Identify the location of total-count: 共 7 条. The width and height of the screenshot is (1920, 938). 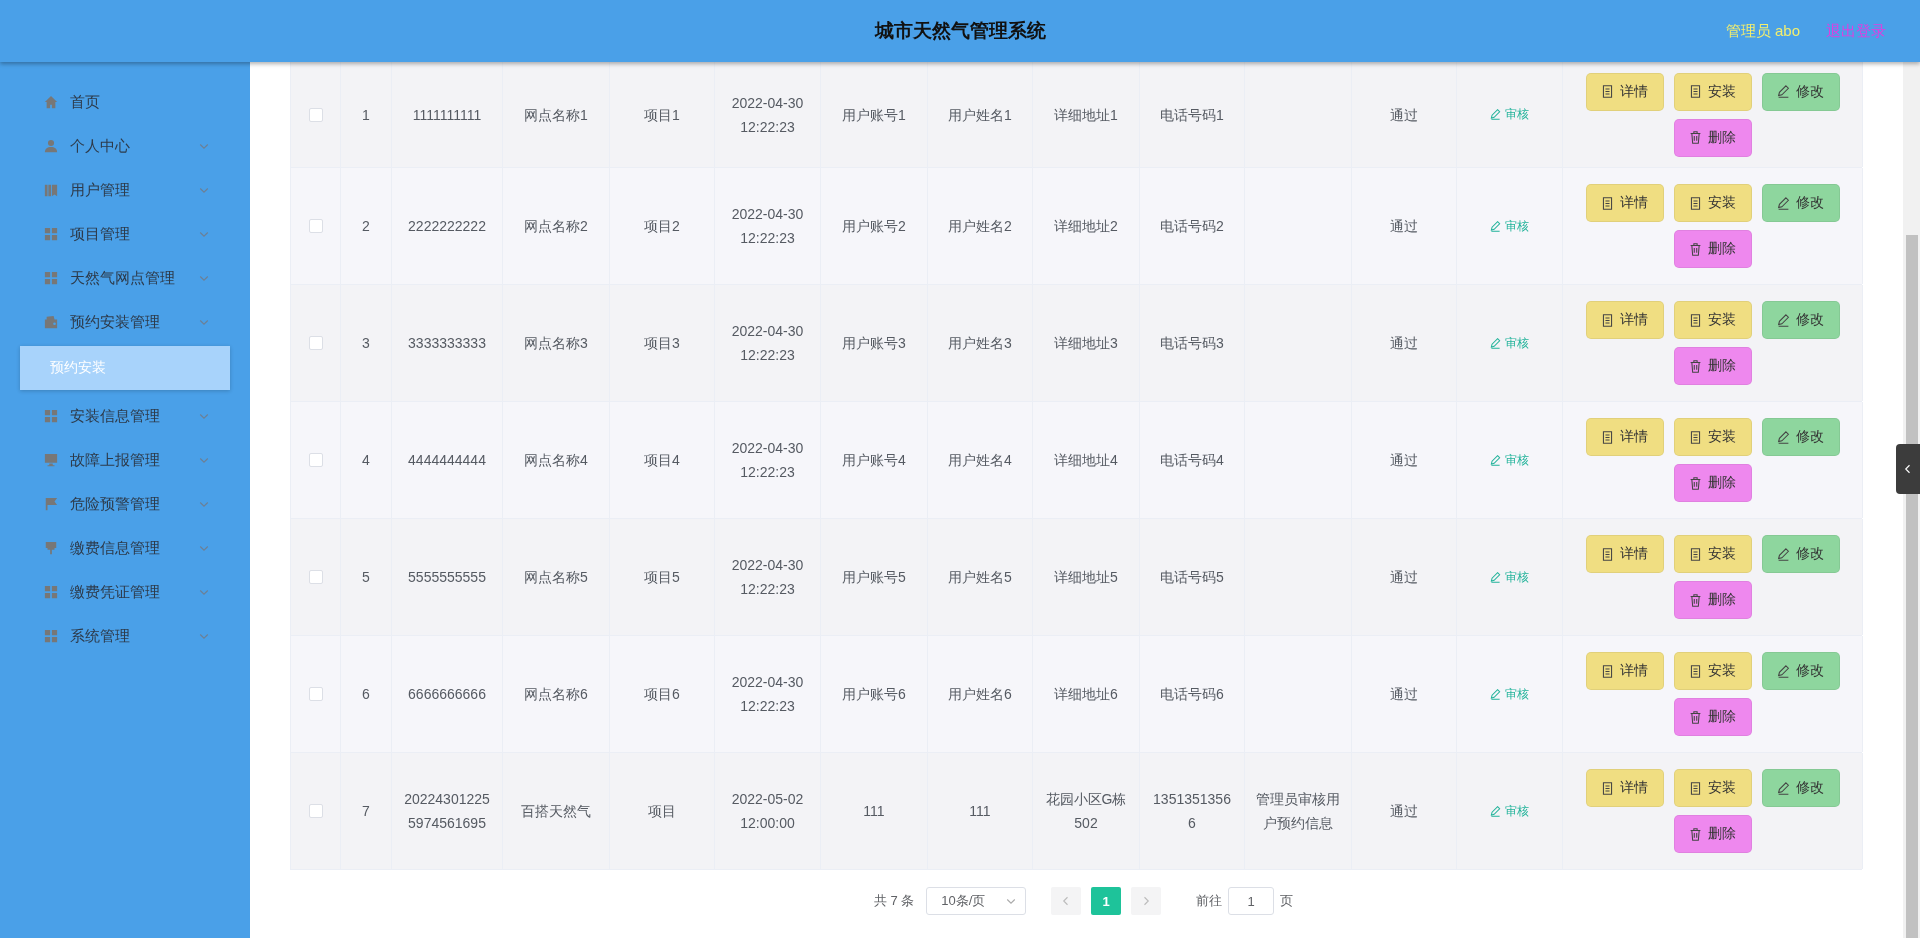
(894, 901).